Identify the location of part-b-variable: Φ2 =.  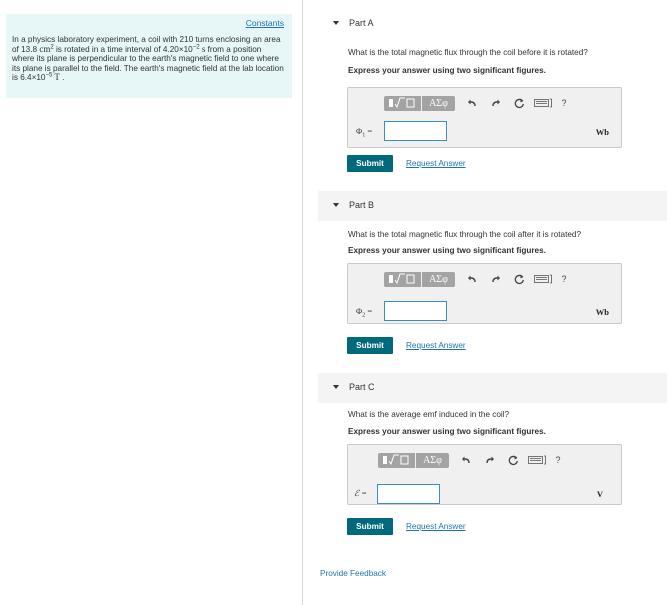
(364, 312).